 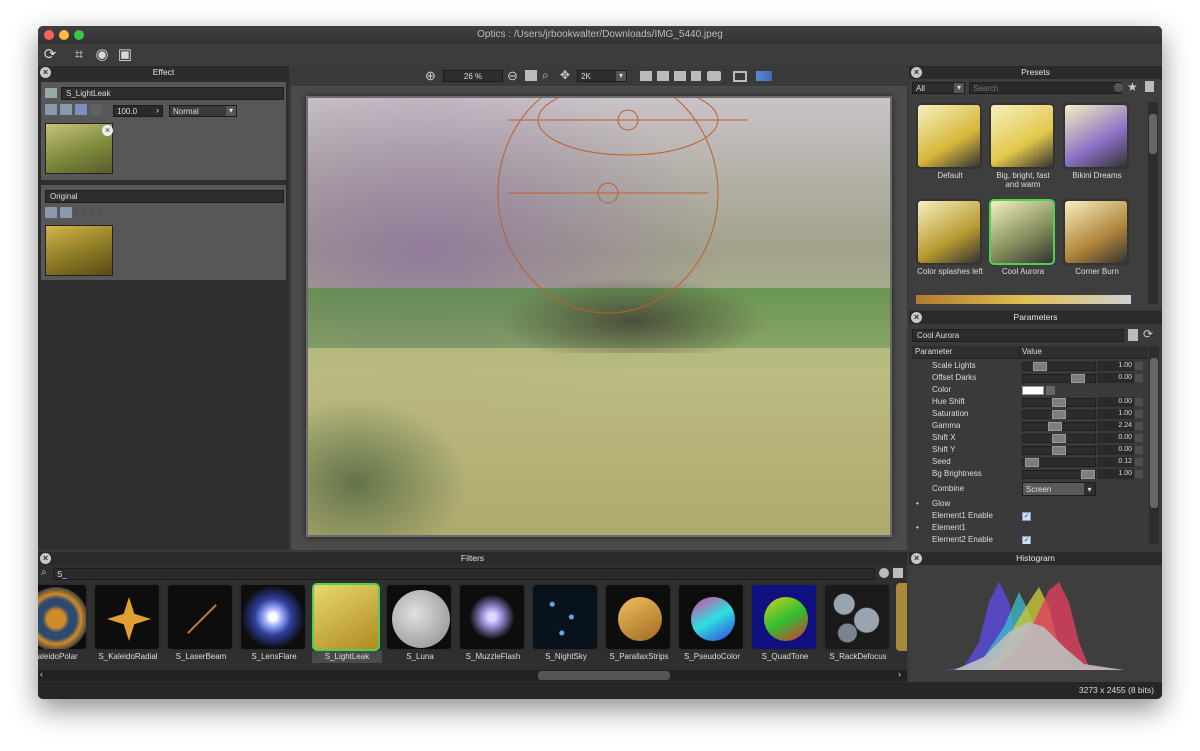 I want to click on zoom-out-icon: ⊖, so click(x=512, y=76).